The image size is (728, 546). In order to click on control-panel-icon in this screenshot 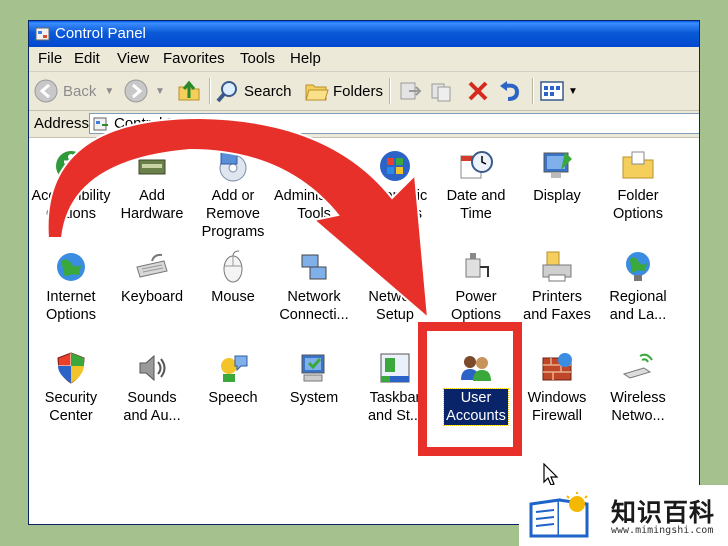, I will do `click(42, 34)`.